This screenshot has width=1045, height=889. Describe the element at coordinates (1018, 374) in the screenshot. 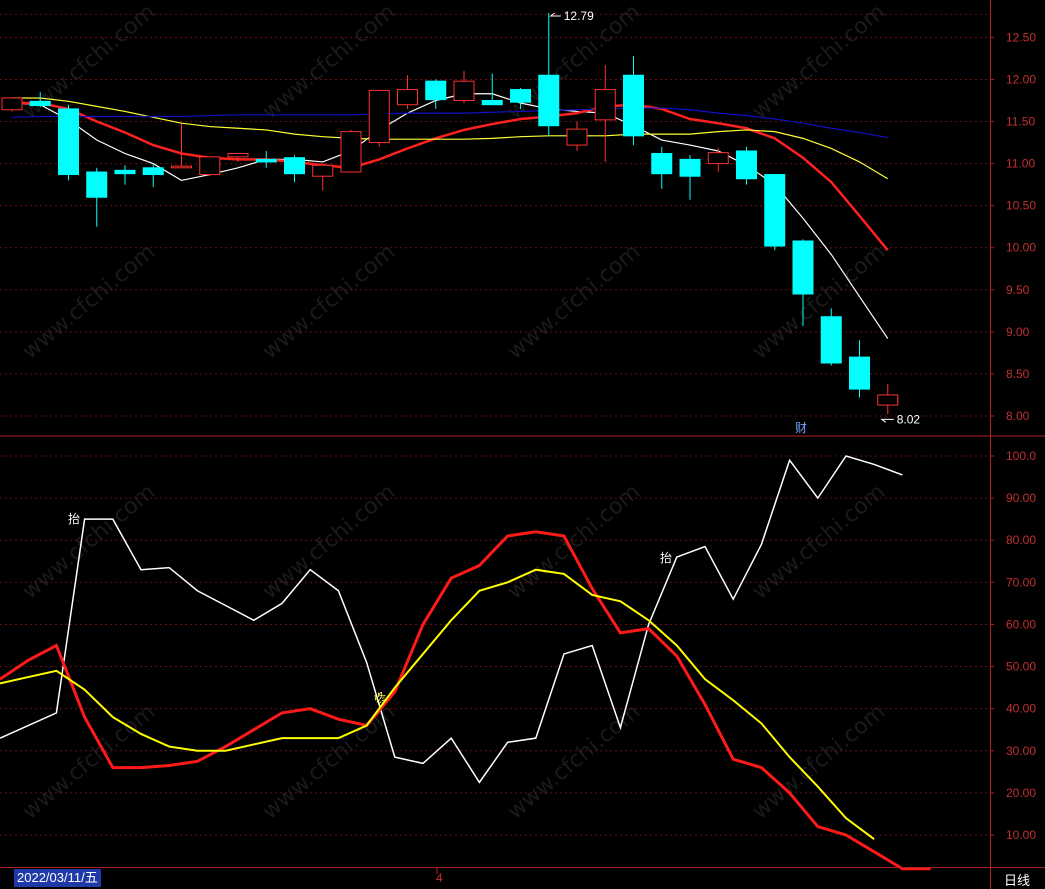

I see `price-axis-label: 8.50` at that location.